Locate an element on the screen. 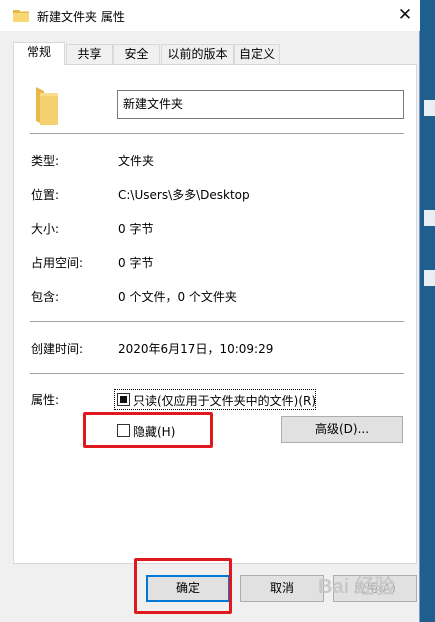 This screenshot has height=622, width=435. checkbox-indeterminate-mark is located at coordinates (123, 399).